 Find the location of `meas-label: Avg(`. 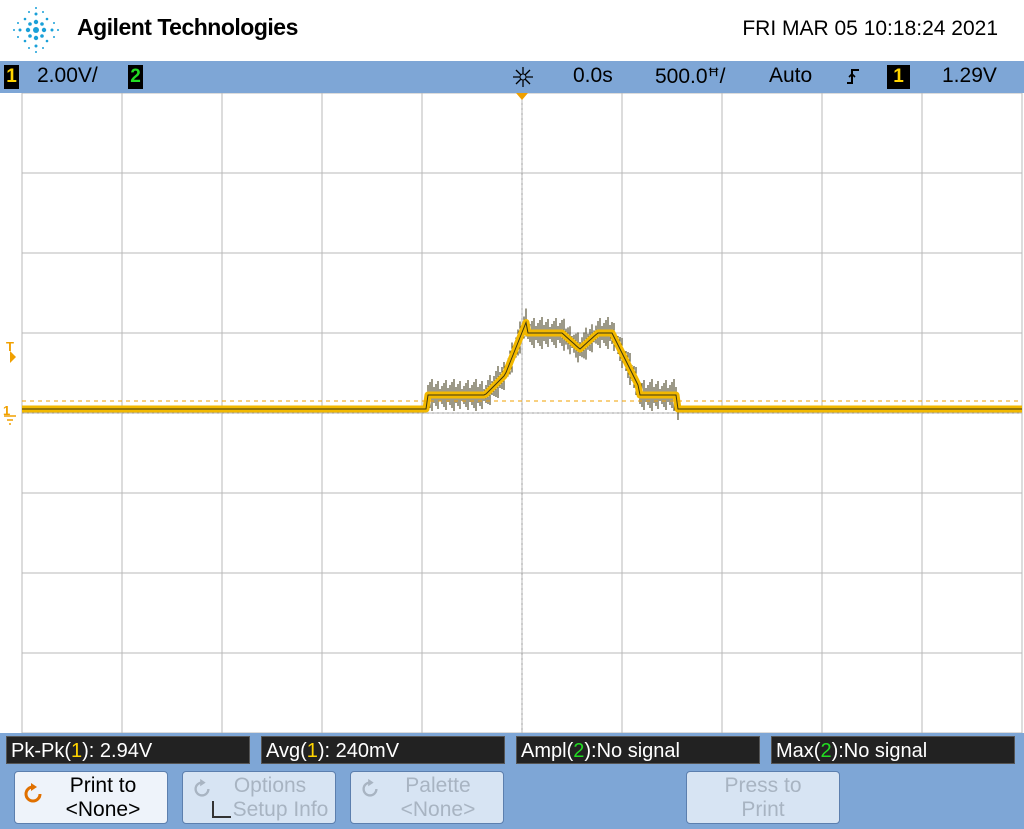

meas-label: Avg( is located at coordinates (286, 751).